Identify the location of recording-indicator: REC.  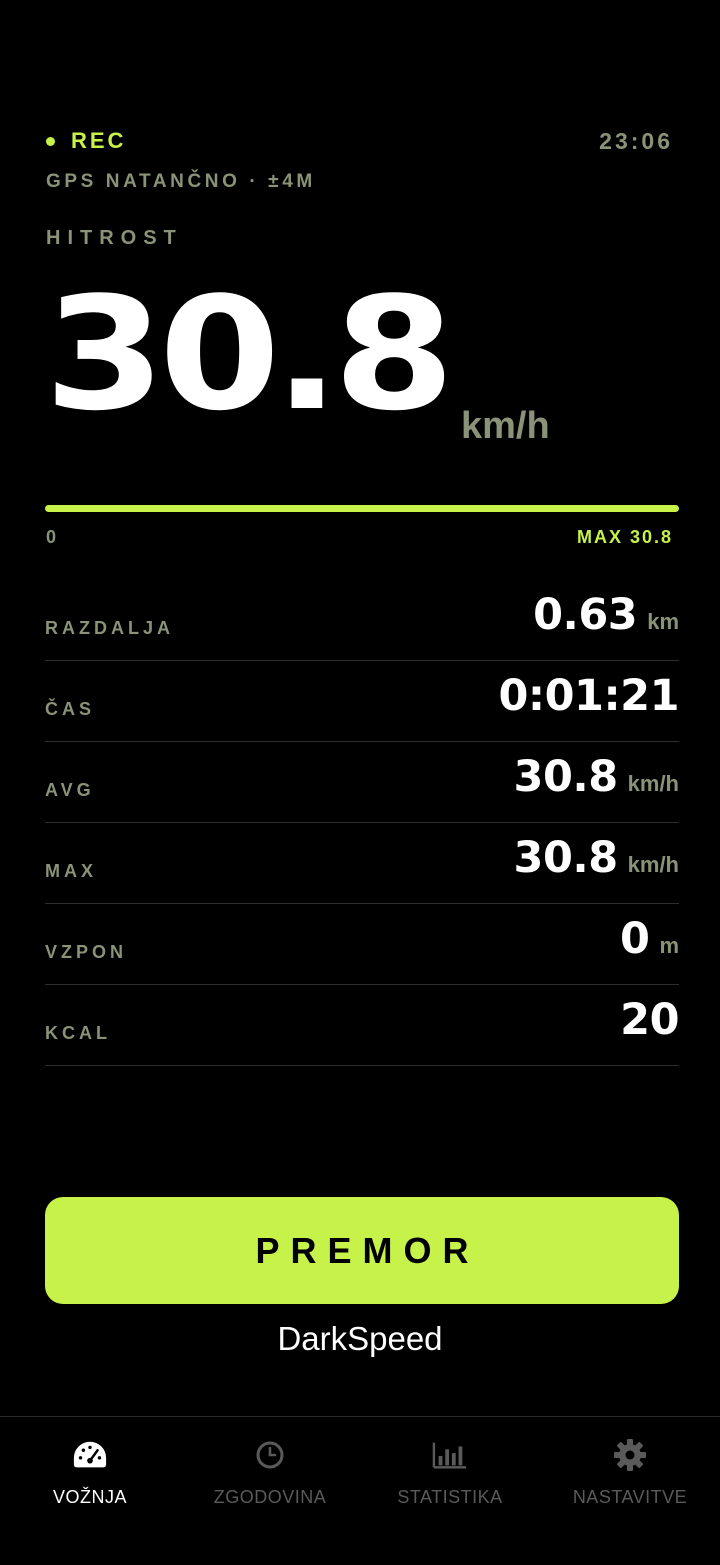
(86, 141).